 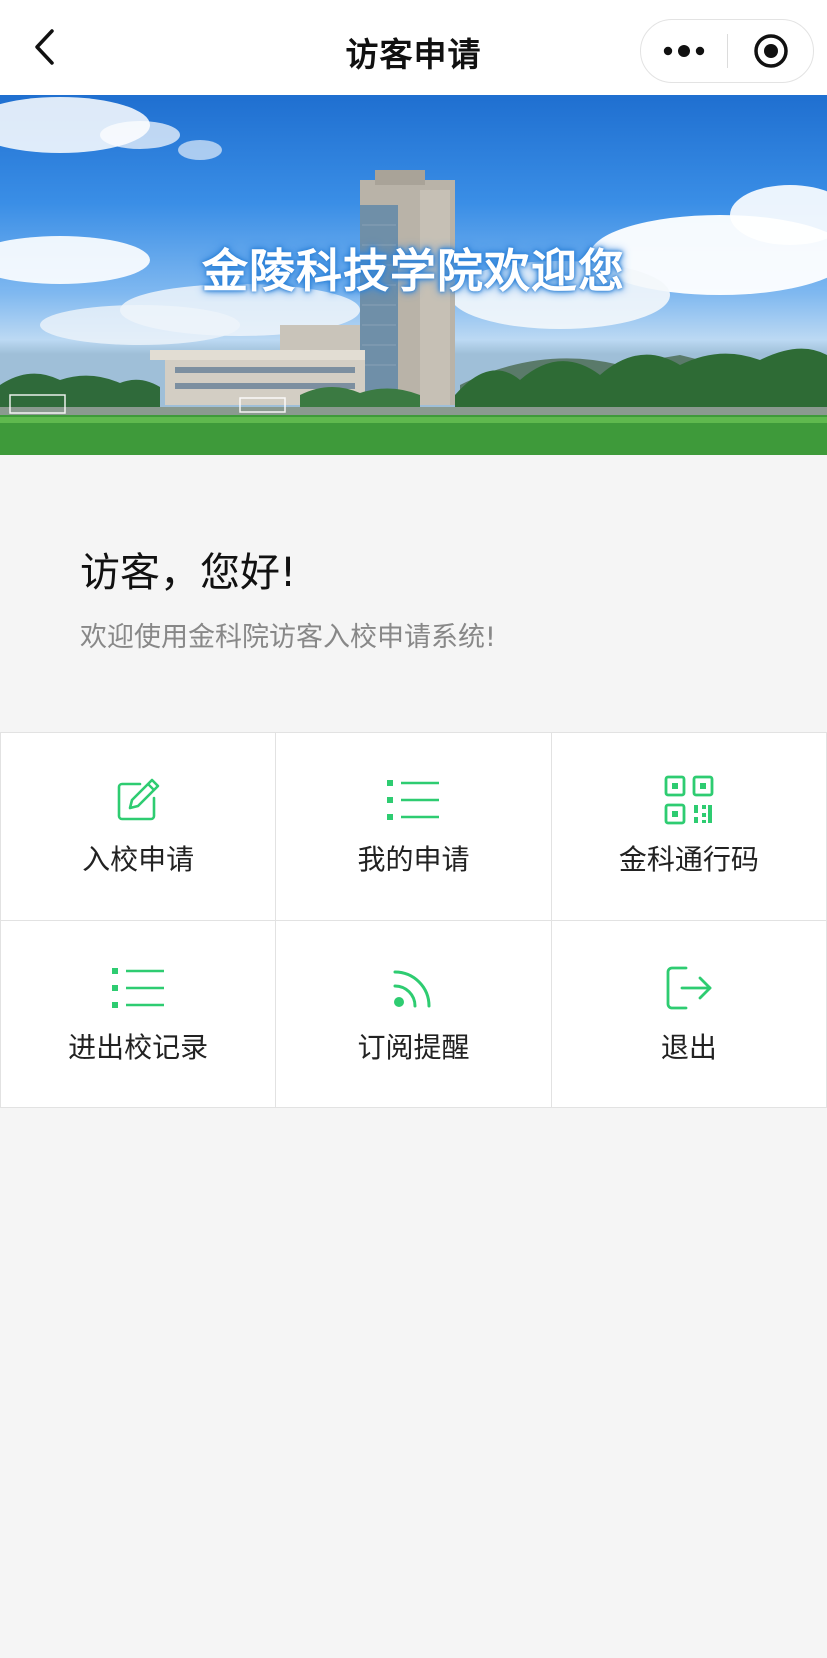 What do you see at coordinates (412, 989) in the screenshot?
I see `rss-icon` at bounding box center [412, 989].